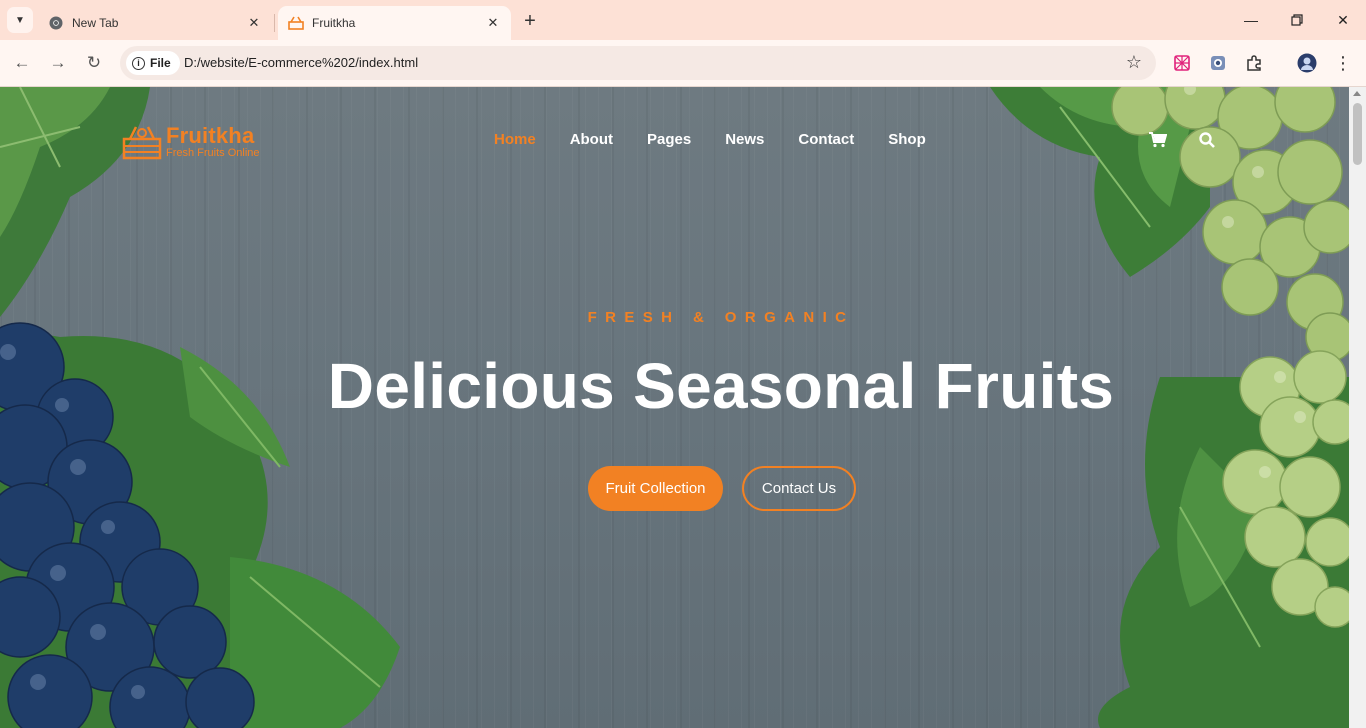 Image resolution: width=1366 pixels, height=728 pixels. What do you see at coordinates (138, 63) in the screenshot?
I see `info-icon: i` at bounding box center [138, 63].